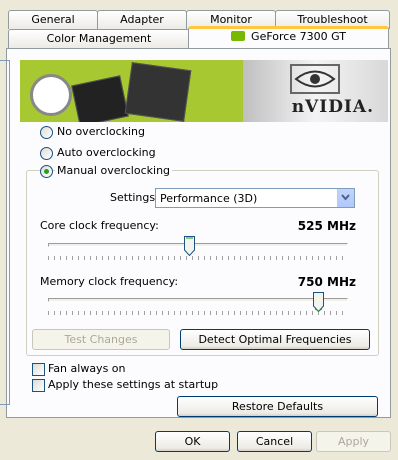 The height and width of the screenshot is (460, 398). Describe the element at coordinates (106, 152) in the screenshot. I see `radio-auto-overclocking-label: Auto overclocking` at that location.